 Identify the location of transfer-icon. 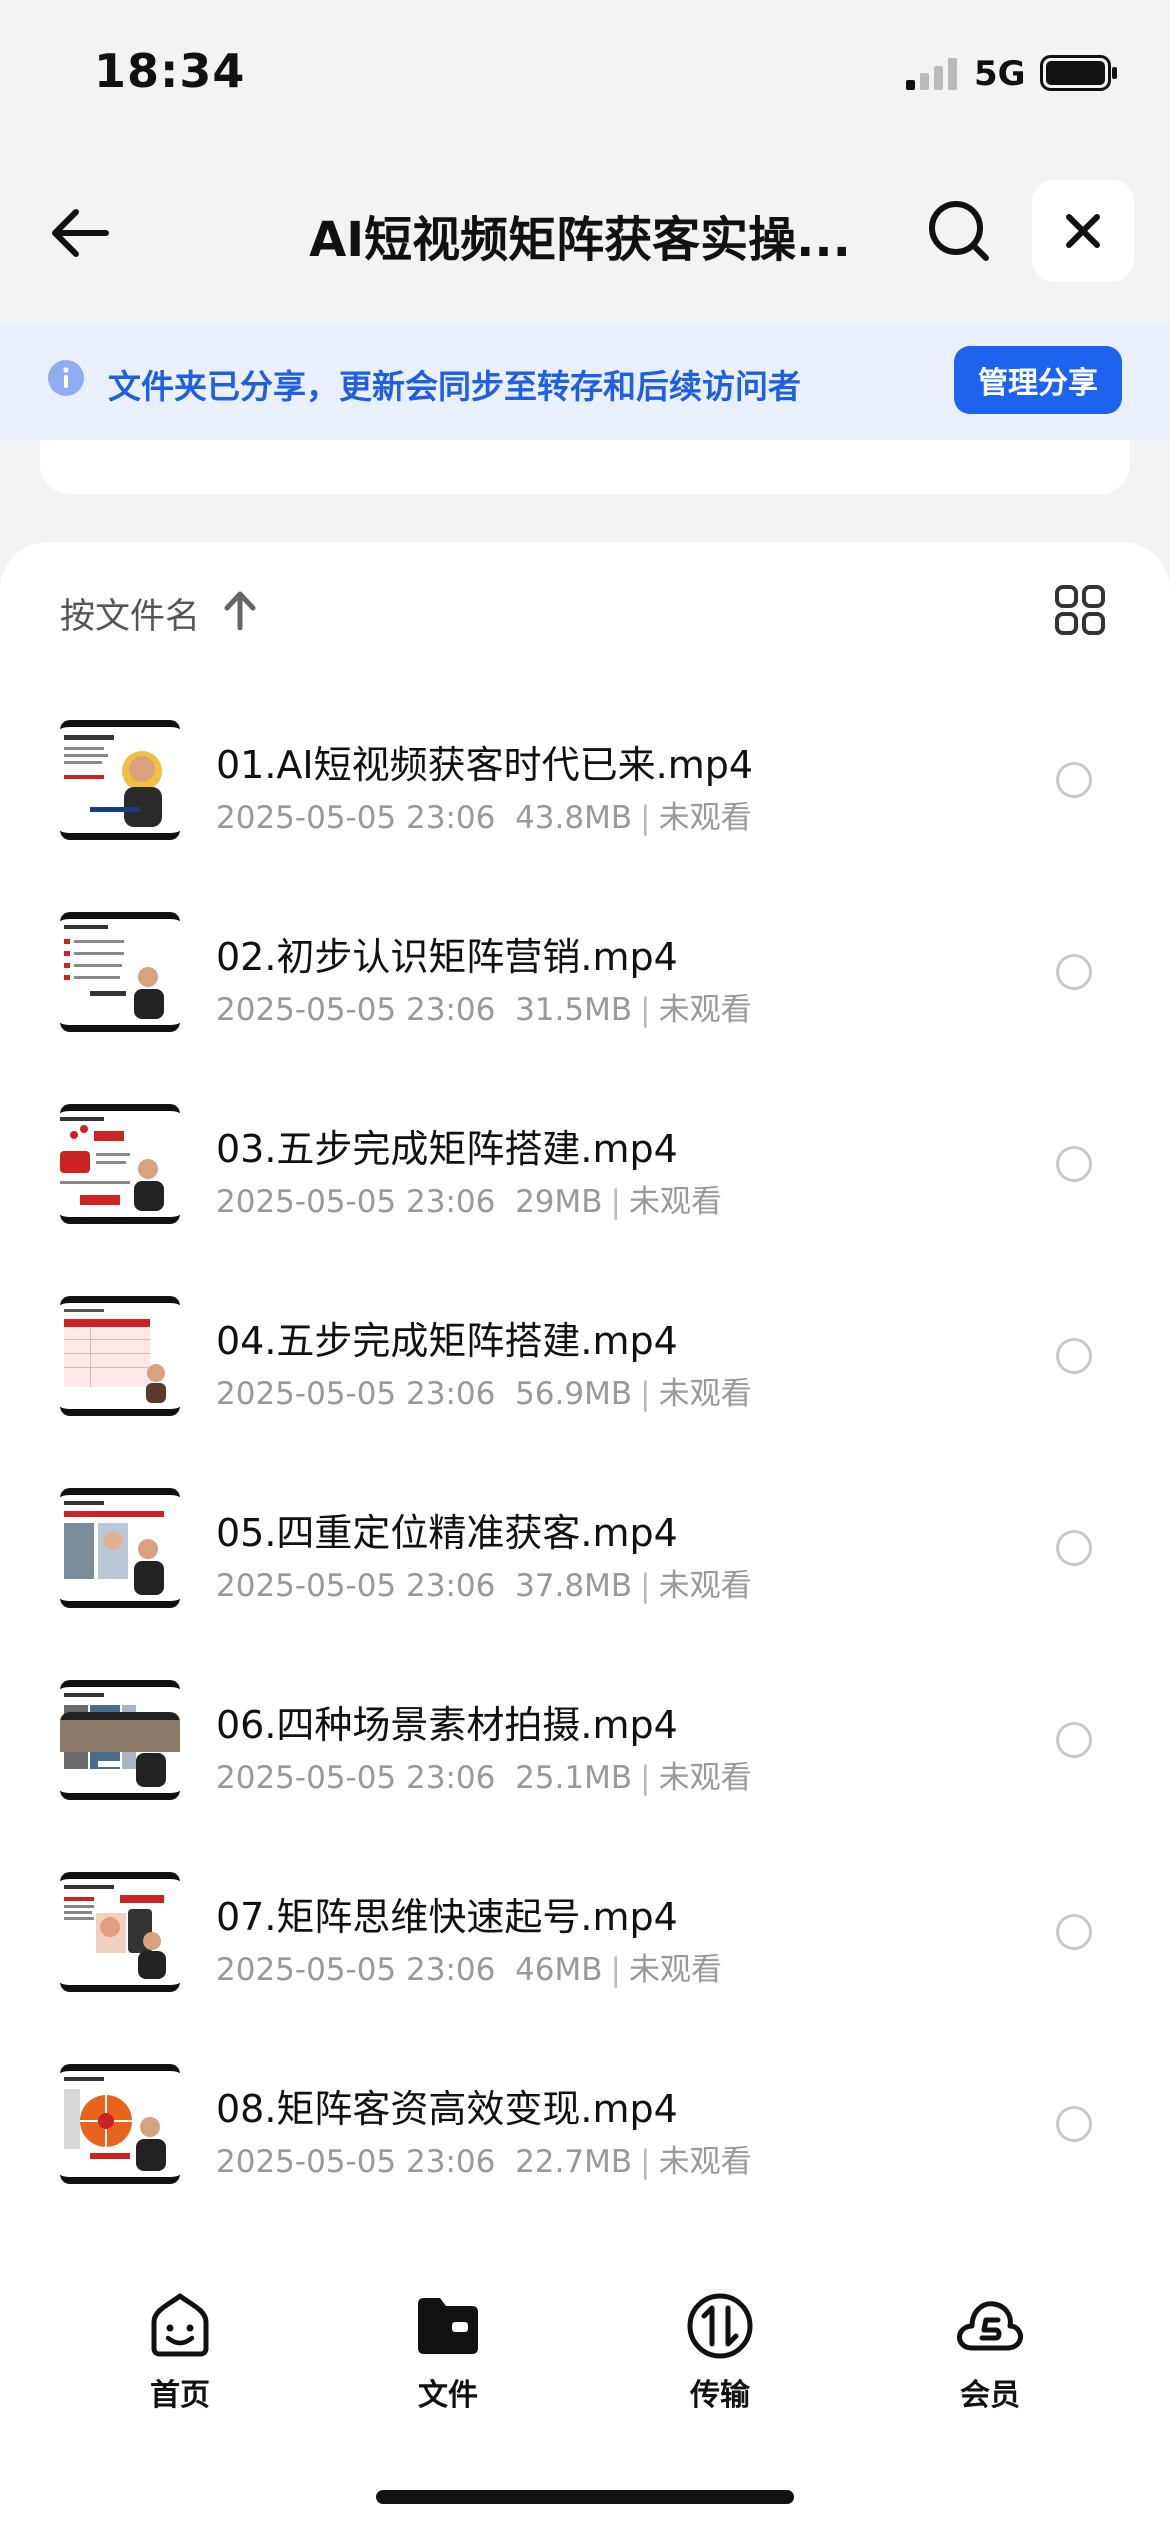
(720, 2326).